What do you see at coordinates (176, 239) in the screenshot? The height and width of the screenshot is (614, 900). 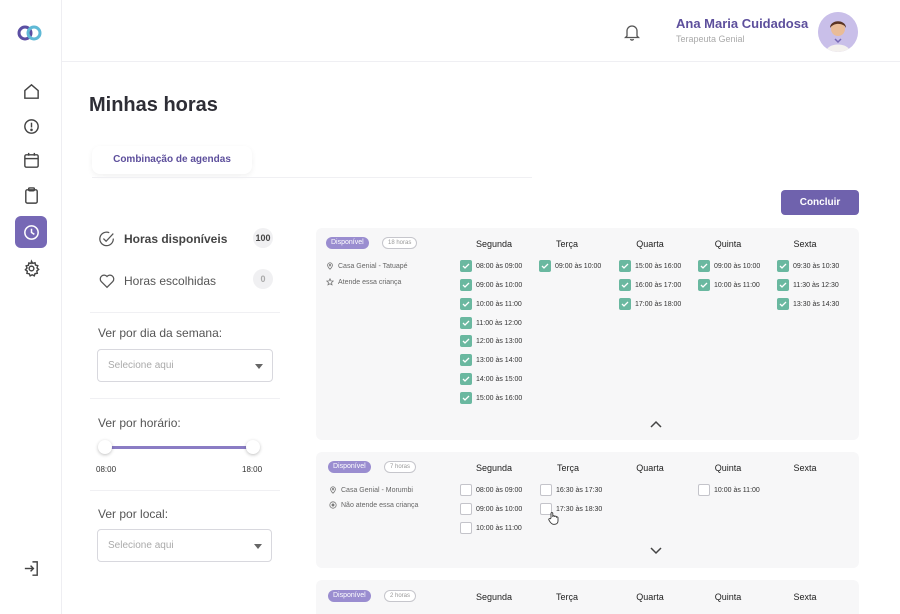 I see `available-hours-label: Horas disponíveis` at bounding box center [176, 239].